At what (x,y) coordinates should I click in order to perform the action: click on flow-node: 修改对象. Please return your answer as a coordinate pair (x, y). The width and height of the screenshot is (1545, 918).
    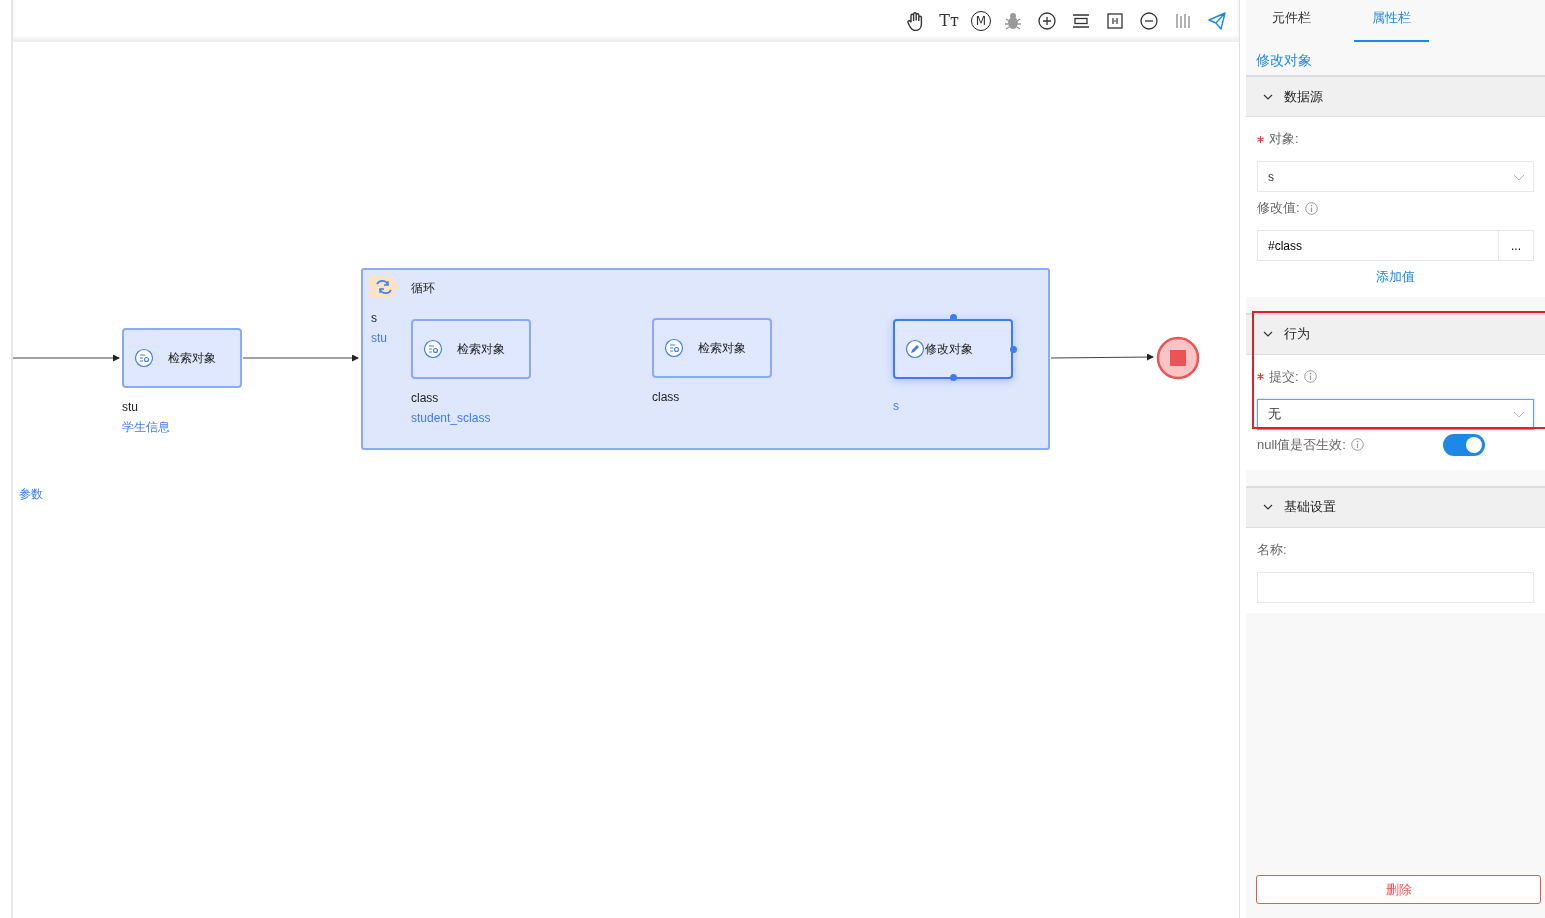
    Looking at the image, I should click on (953, 349).